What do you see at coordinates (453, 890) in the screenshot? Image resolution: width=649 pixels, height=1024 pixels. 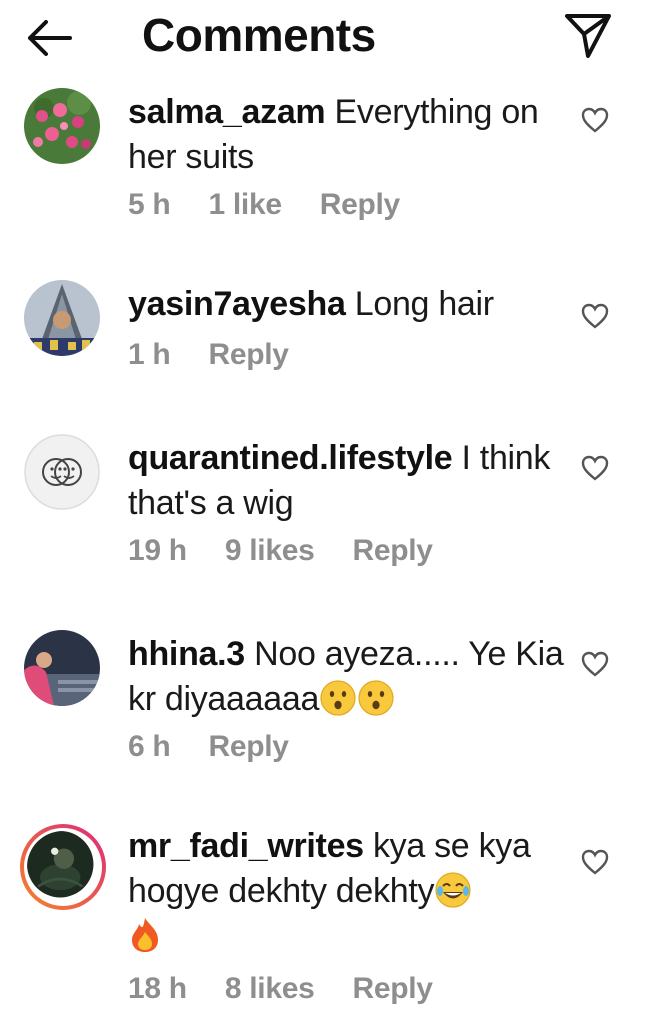 I see `tears-of-joy-emoji` at bounding box center [453, 890].